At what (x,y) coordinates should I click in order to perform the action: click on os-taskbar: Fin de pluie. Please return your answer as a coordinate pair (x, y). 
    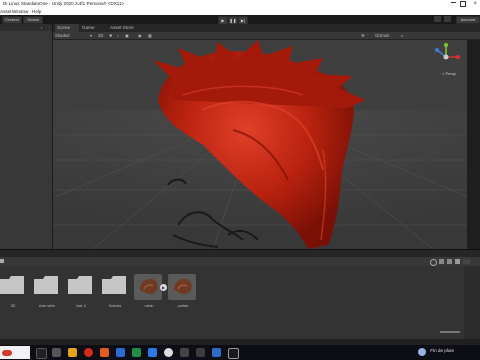
    Looking at the image, I should click on (240, 352).